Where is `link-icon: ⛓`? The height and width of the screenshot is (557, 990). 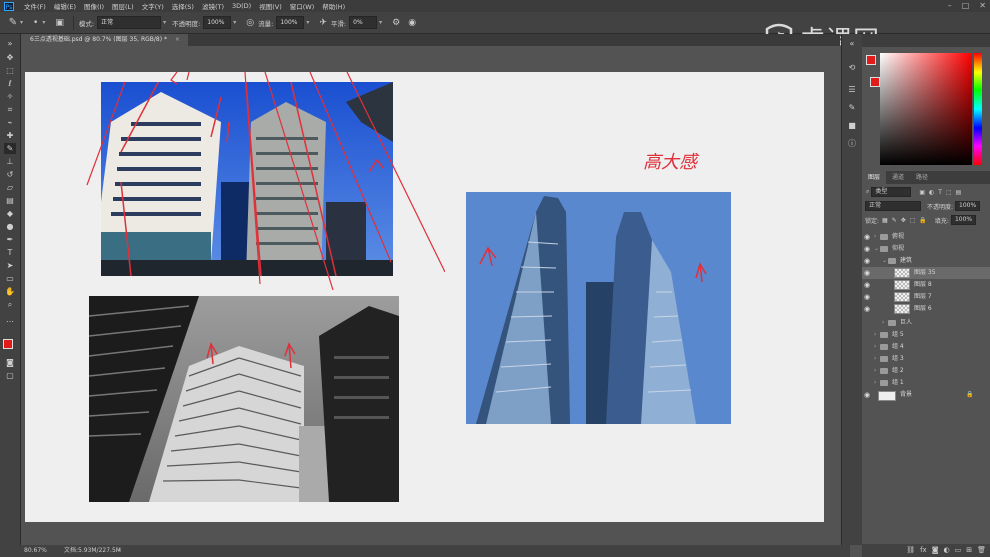 link-icon: ⛓ is located at coordinates (910, 550).